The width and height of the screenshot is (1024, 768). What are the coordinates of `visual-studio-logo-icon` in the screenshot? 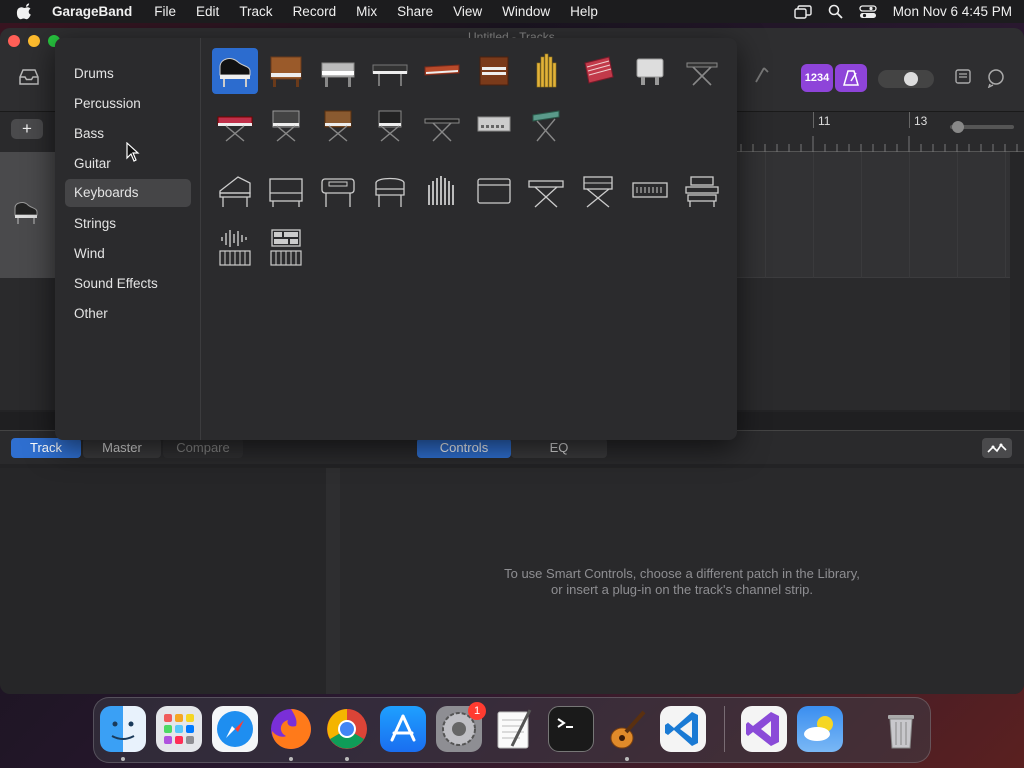 It's located at (762, 729).